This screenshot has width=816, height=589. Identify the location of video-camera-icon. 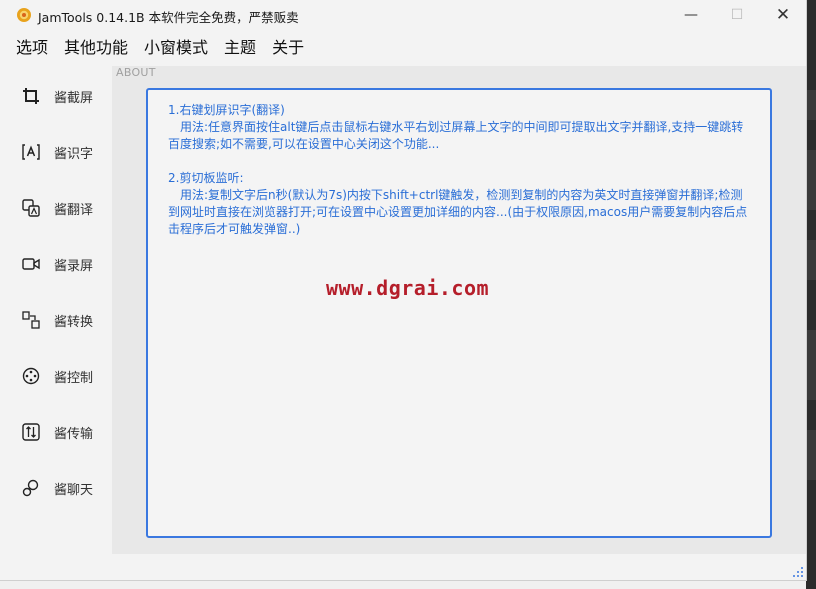
(31, 264).